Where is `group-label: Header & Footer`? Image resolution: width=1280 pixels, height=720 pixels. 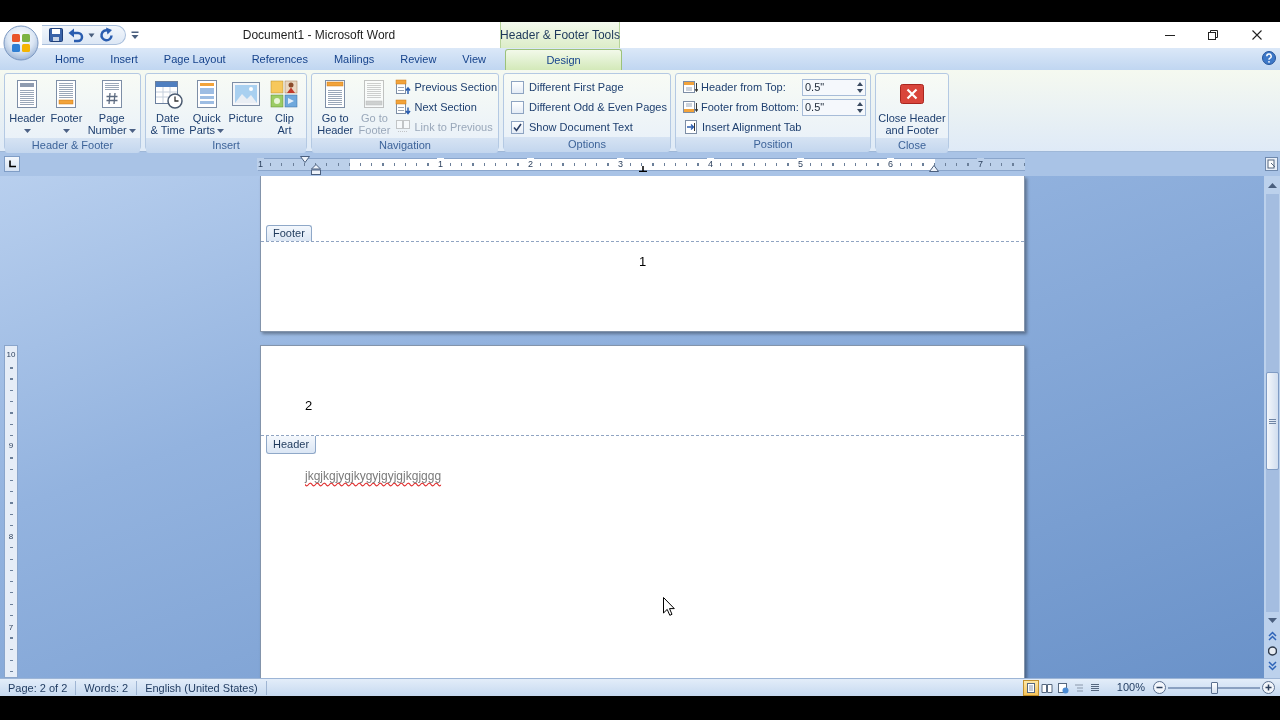 group-label: Header & Footer is located at coordinates (72, 145).